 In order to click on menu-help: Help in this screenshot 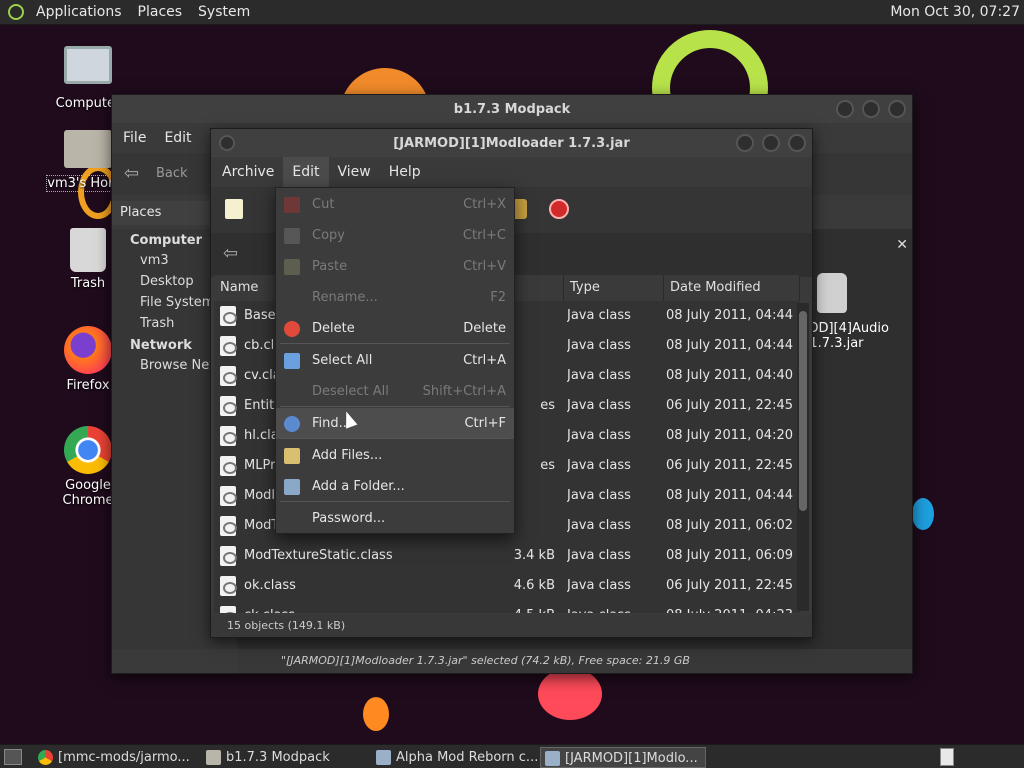, I will do `click(405, 172)`.